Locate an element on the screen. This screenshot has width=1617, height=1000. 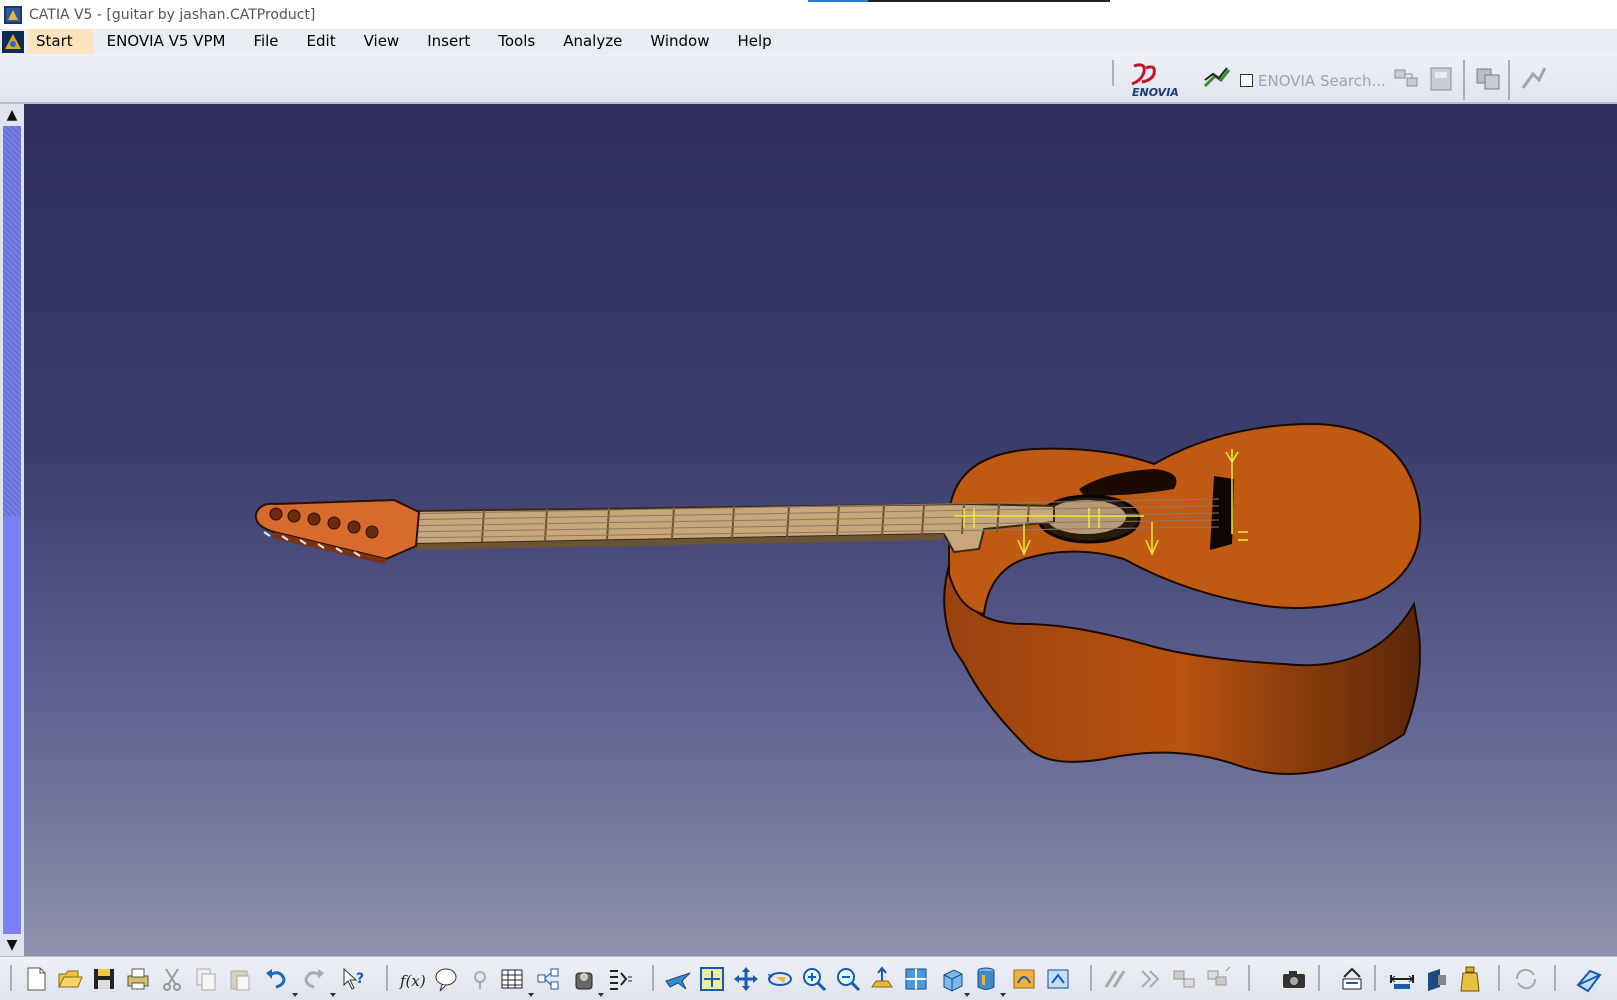
macro-dropdown-icon is located at coordinates (601, 995).